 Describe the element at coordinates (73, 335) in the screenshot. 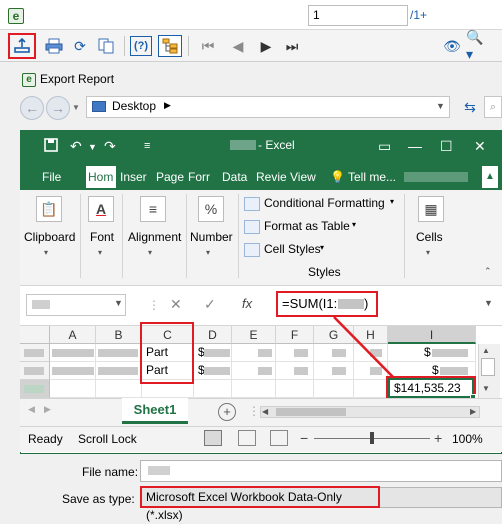

I see `column-header: A` at that location.